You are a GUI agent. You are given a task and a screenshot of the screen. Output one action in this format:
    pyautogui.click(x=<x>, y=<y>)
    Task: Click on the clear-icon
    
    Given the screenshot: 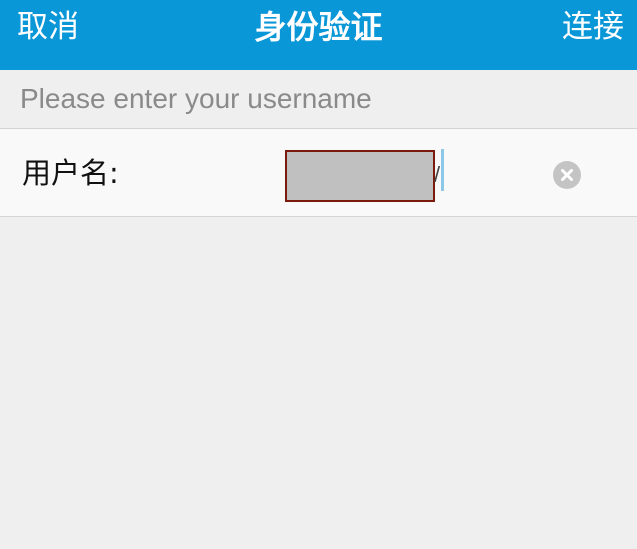 What is the action you would take?
    pyautogui.click(x=567, y=175)
    